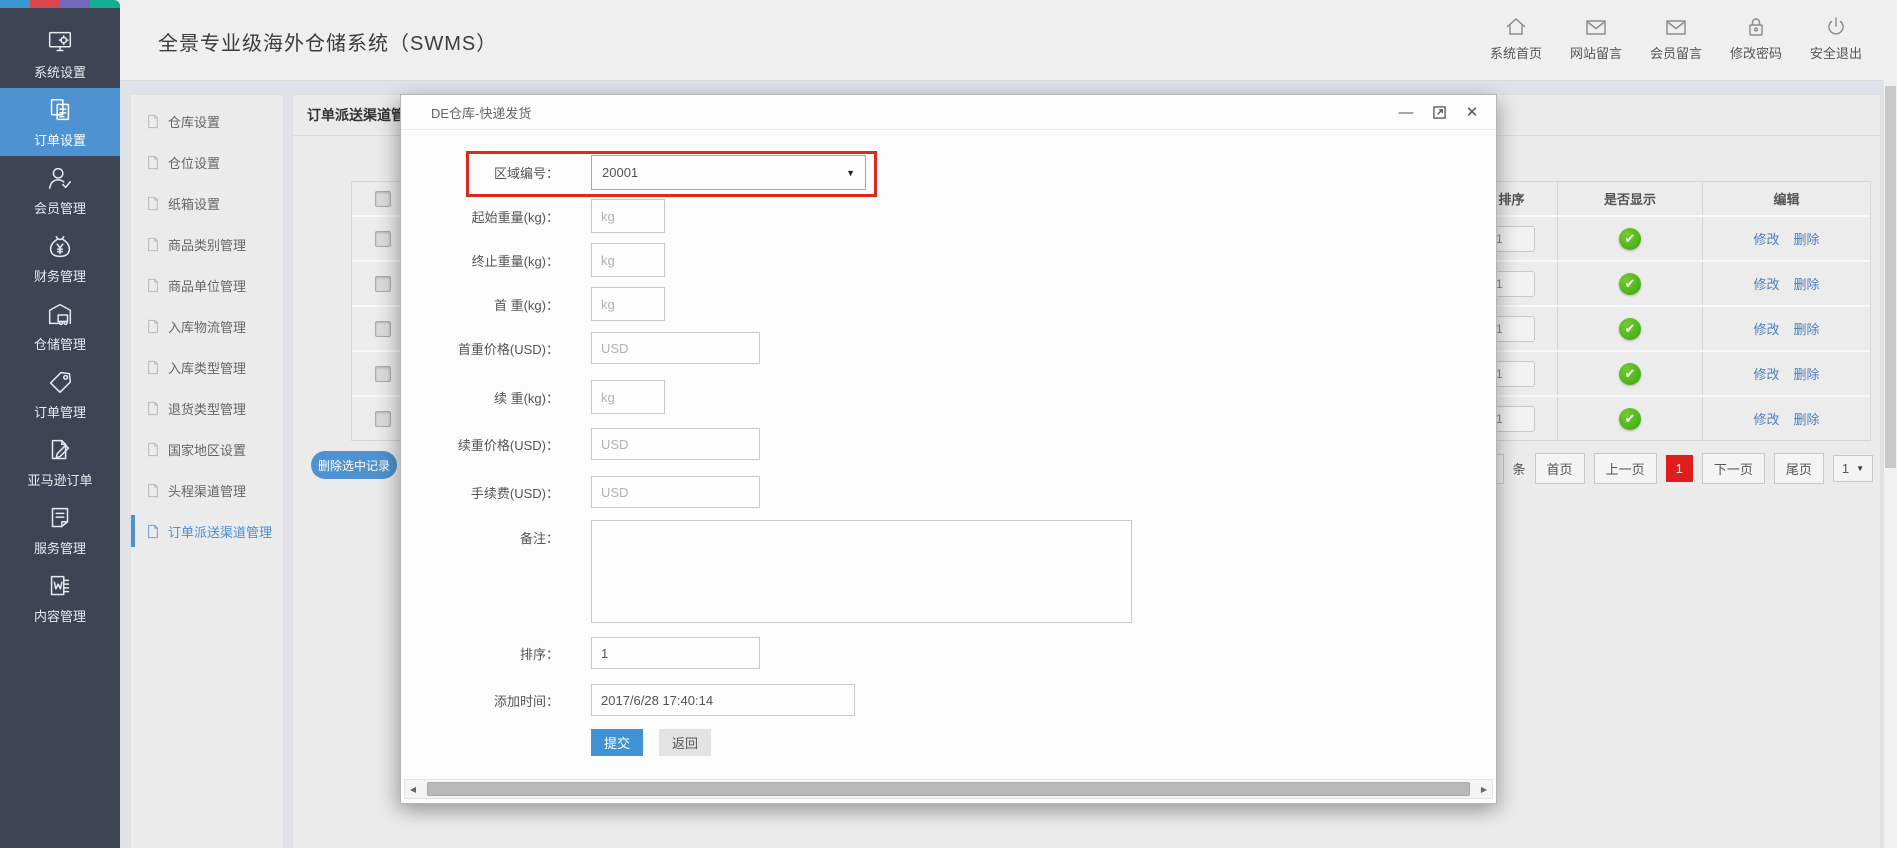  Describe the element at coordinates (207, 285) in the screenshot. I see `submenu-item-product-unit: 商品单位管理` at that location.